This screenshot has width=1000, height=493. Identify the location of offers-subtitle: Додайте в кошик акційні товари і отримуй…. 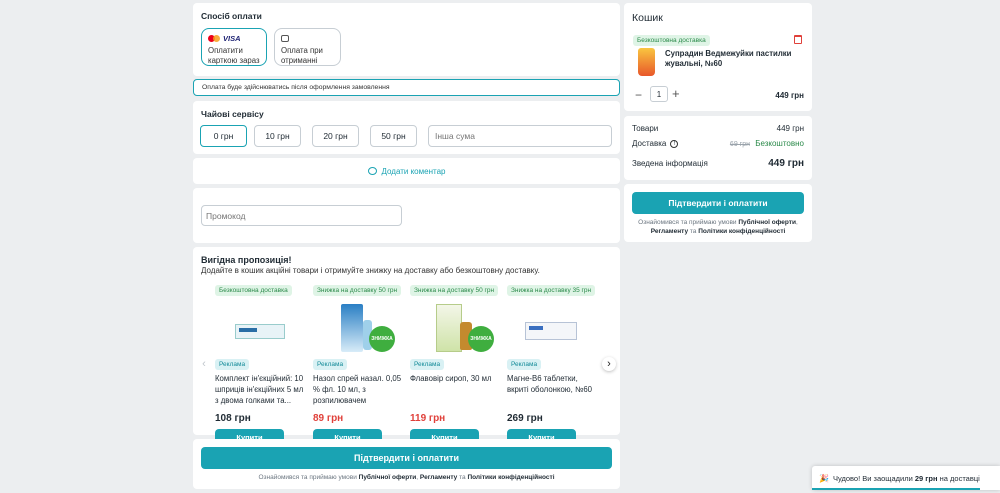
(370, 270).